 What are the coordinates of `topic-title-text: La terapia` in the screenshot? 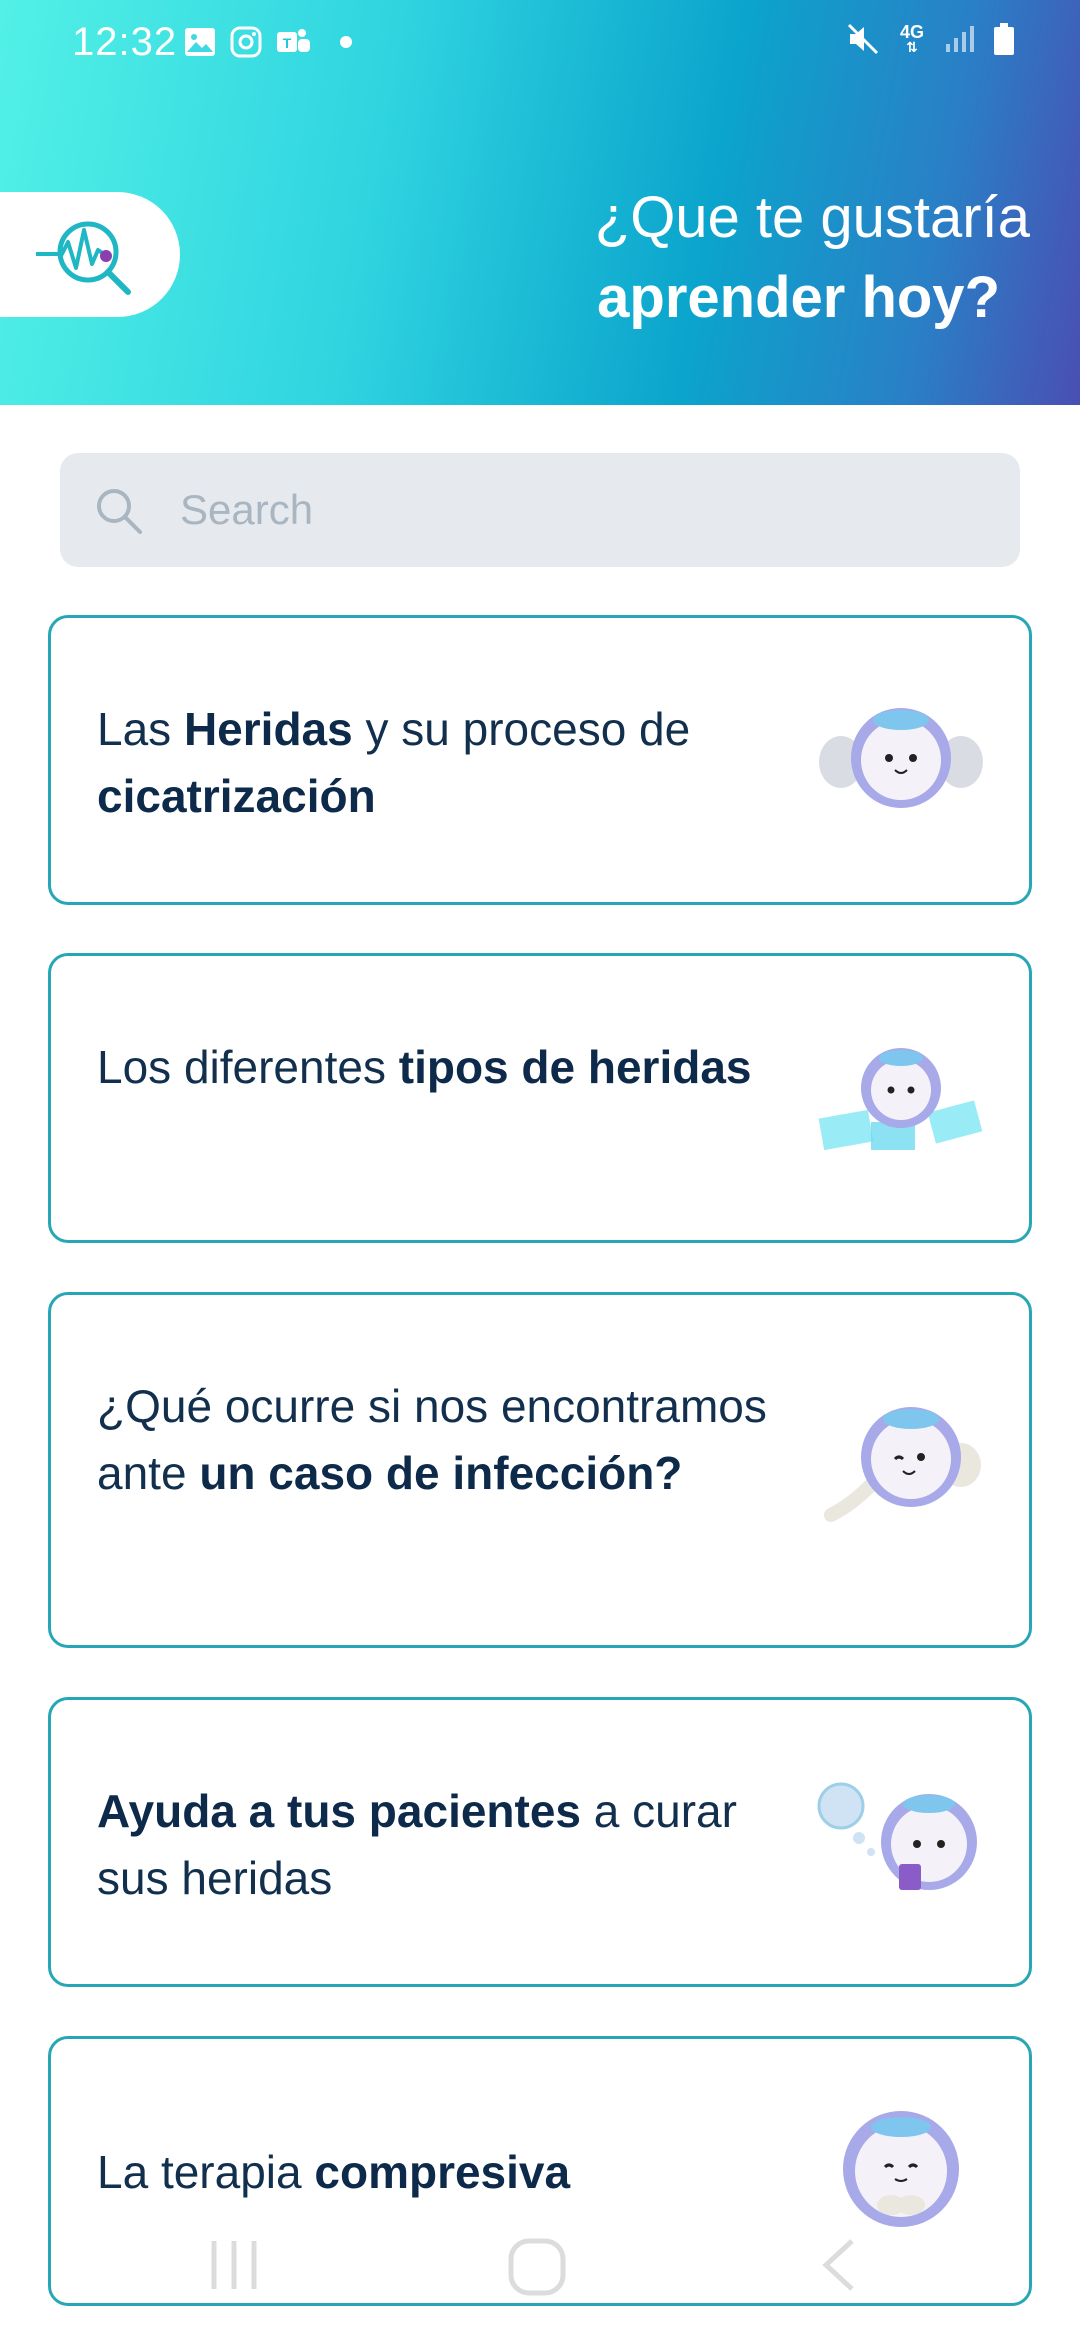 It's located at (206, 2172).